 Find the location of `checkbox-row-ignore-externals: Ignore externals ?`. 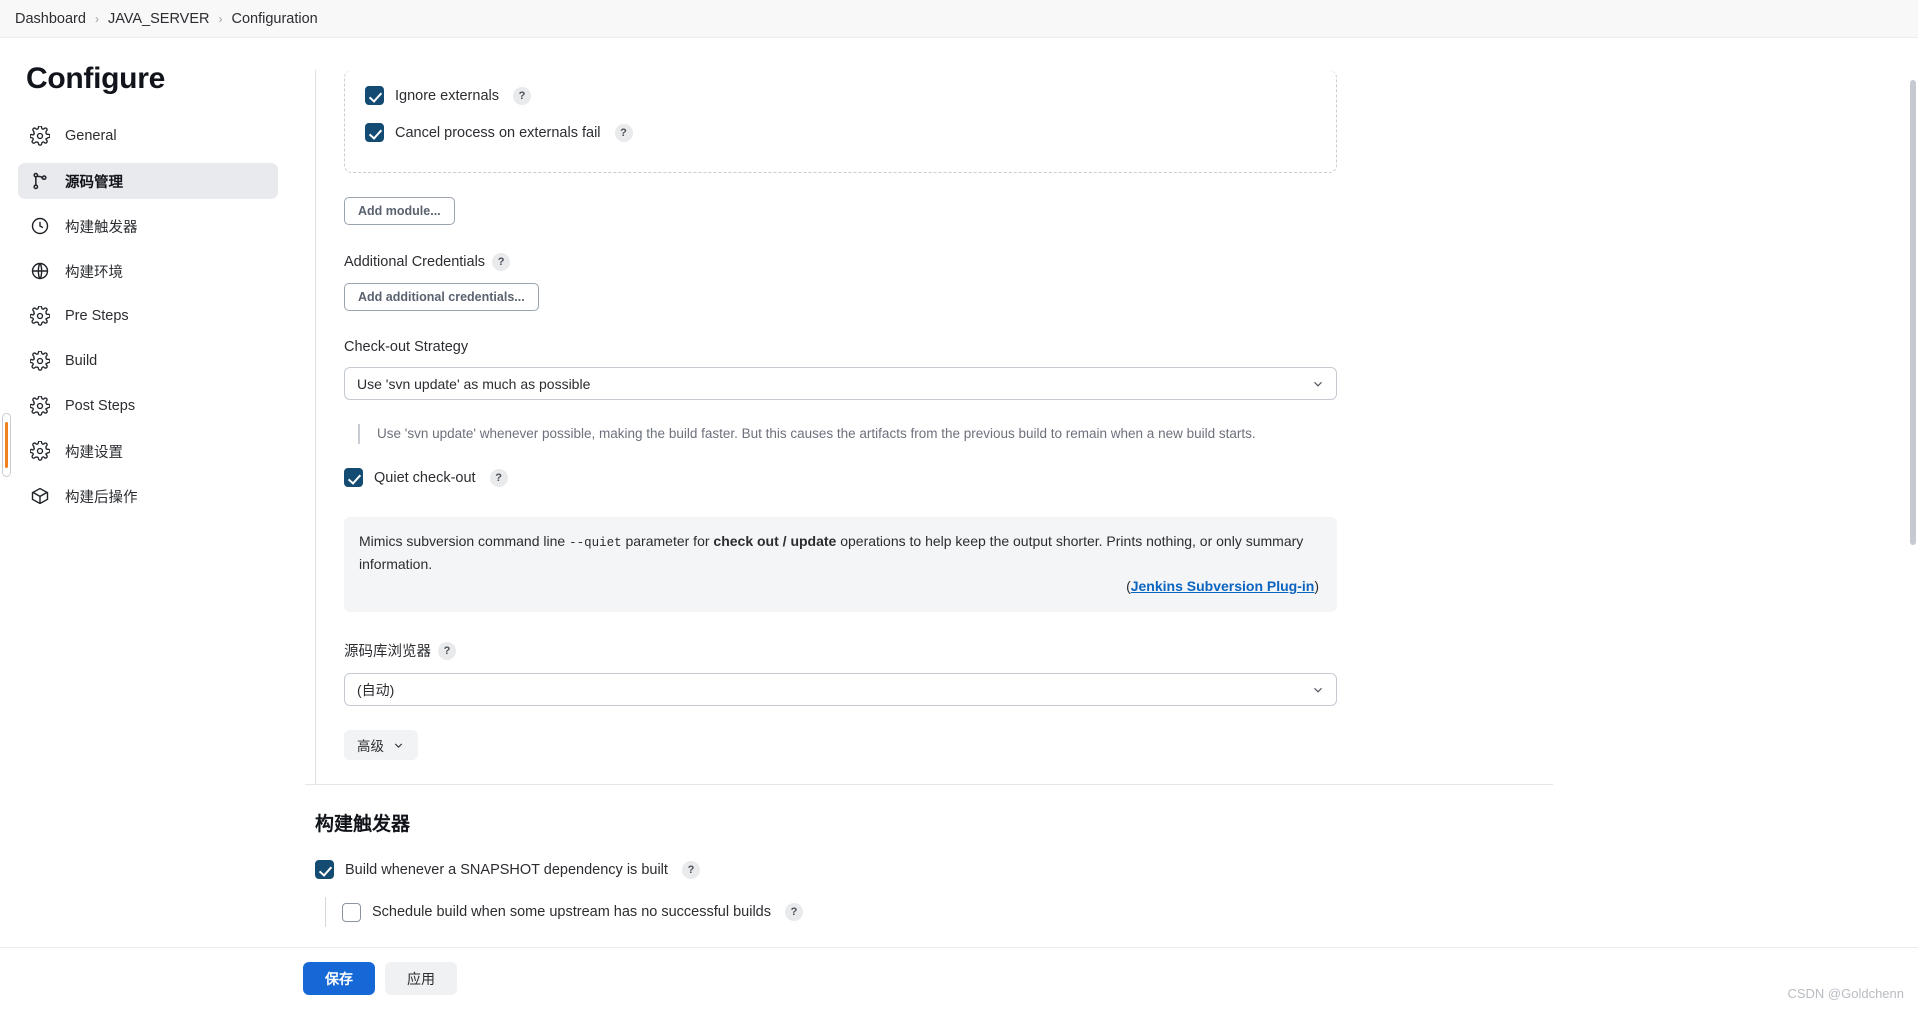

checkbox-row-ignore-externals: Ignore externals ? is located at coordinates (840, 95).